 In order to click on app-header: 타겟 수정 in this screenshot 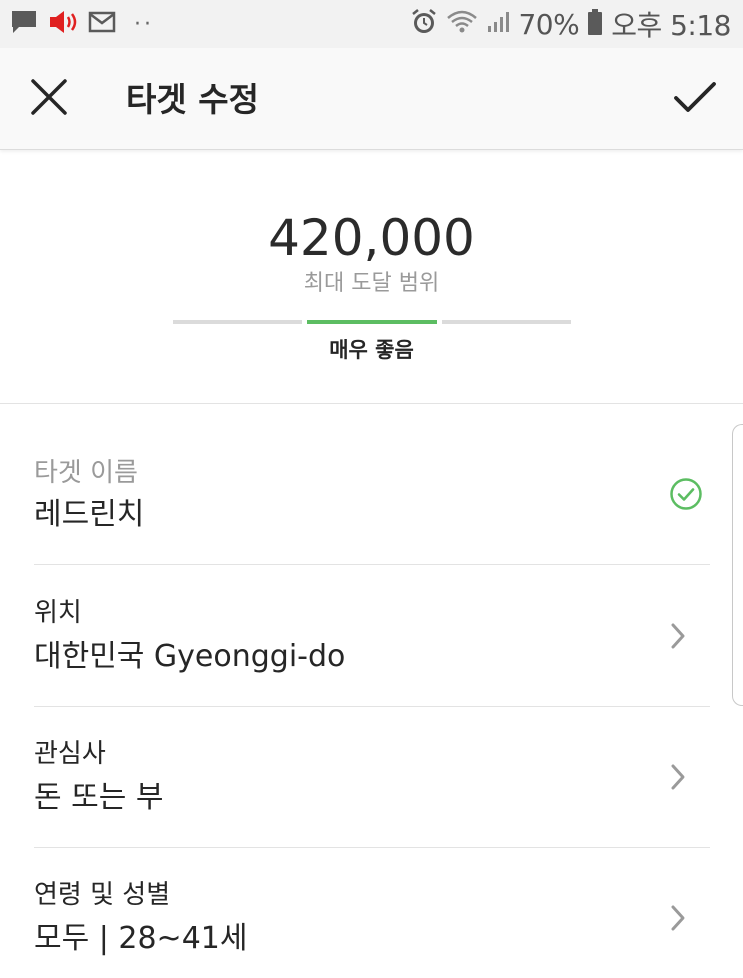, I will do `click(371, 99)`.